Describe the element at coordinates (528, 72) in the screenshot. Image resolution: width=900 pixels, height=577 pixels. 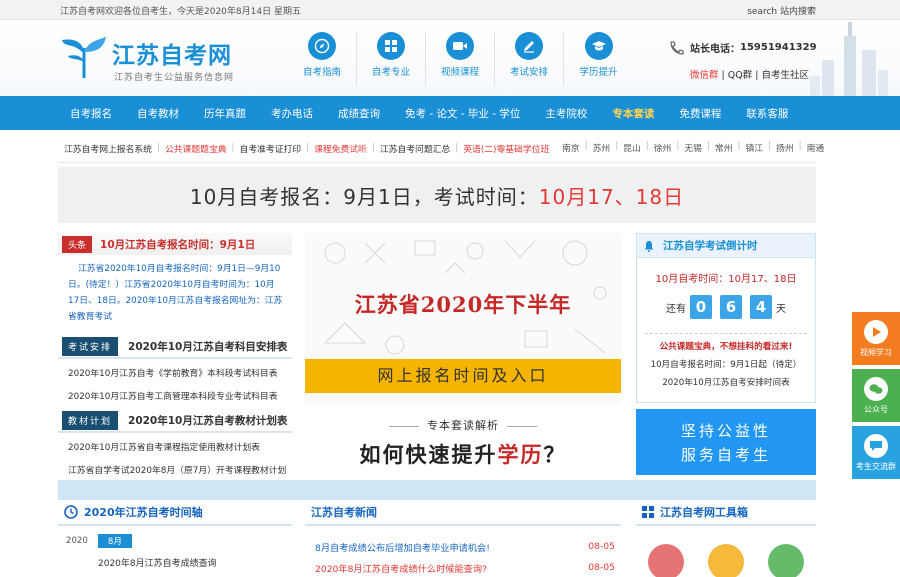
I see `quick-nav-label: 考试安排` at that location.